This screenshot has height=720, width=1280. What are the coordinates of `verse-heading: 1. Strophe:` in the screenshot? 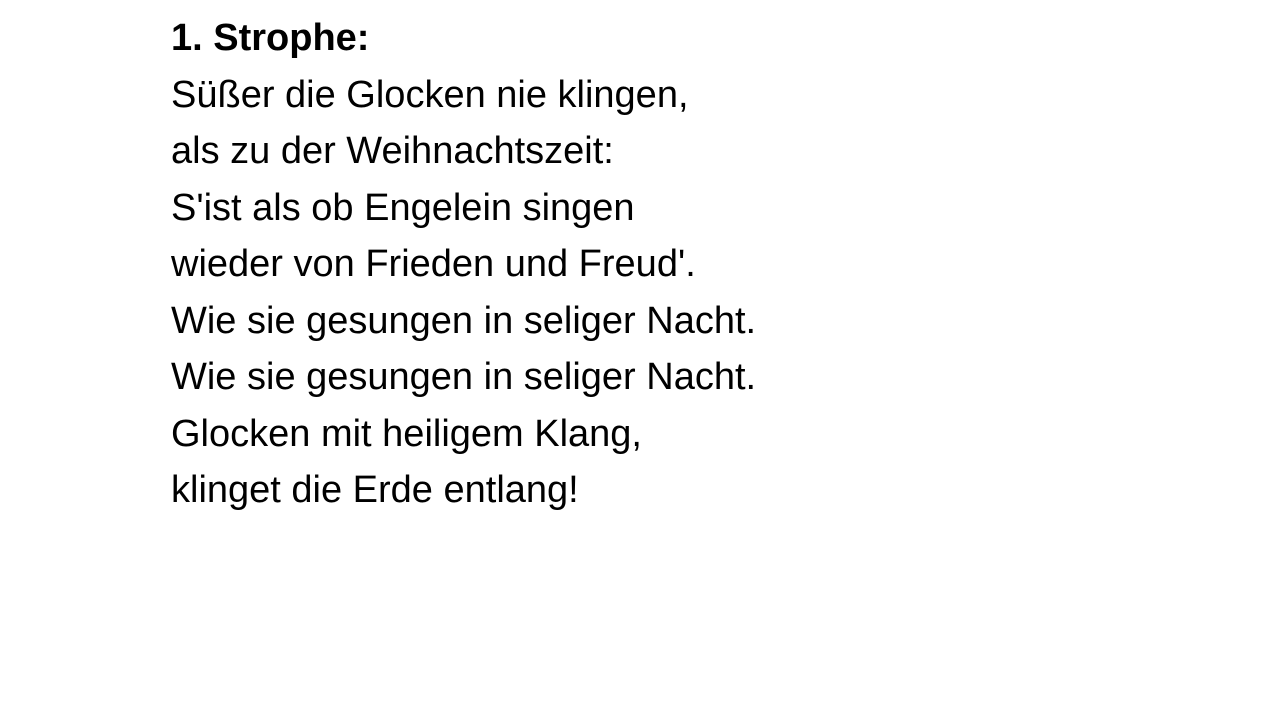 It's located at (270, 38).